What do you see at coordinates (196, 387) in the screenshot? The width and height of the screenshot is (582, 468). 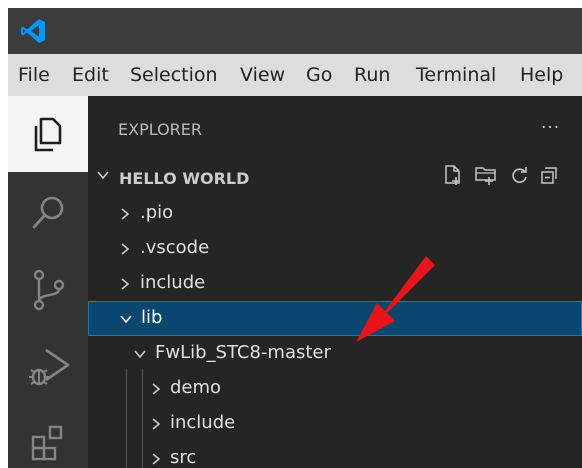 I see `tree-item-label: demo` at bounding box center [196, 387].